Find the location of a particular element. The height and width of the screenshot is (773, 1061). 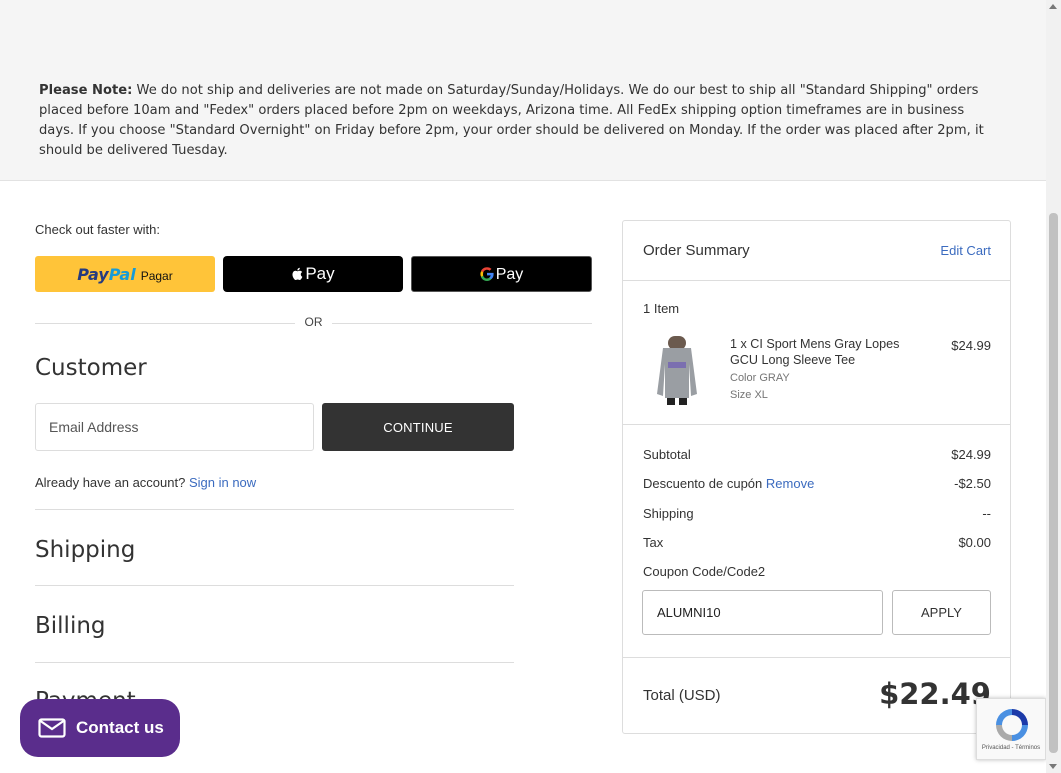

apple-pay-button: Pay is located at coordinates (313, 274).